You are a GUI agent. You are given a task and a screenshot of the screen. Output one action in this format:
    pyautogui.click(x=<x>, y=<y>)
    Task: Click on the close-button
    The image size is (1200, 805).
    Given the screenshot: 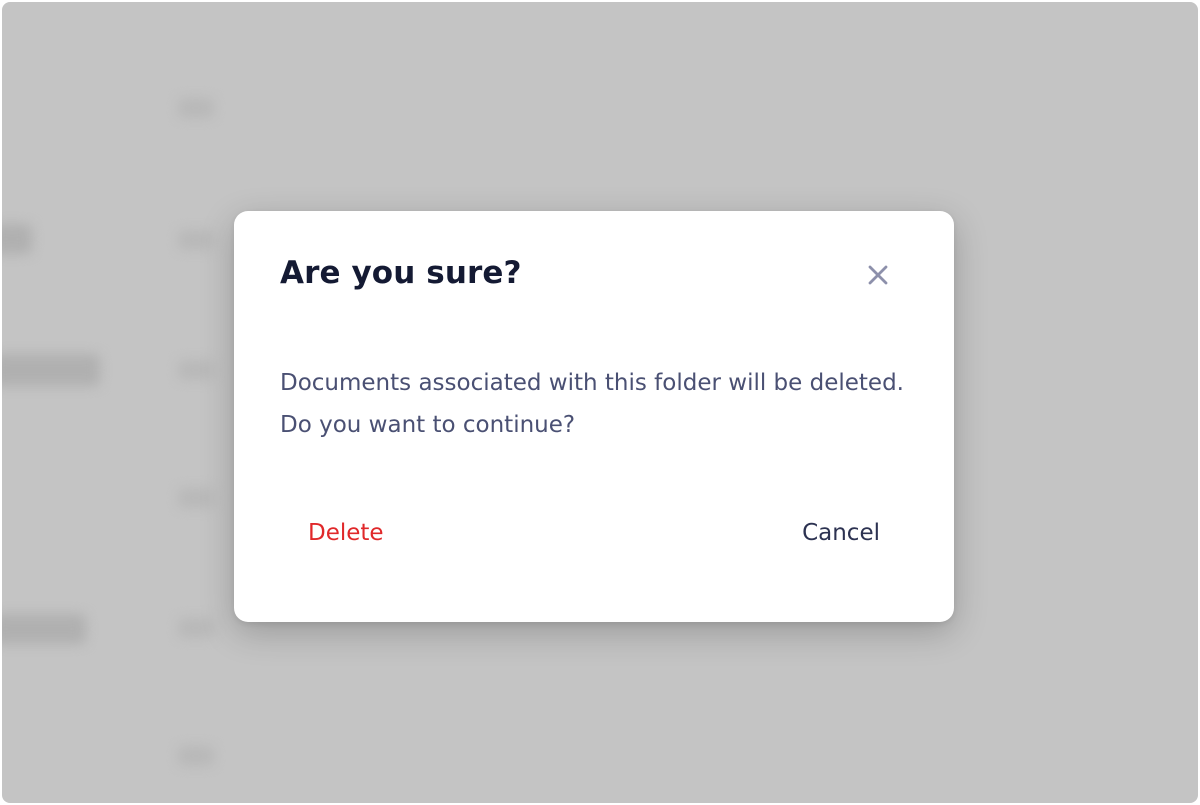 What is the action you would take?
    pyautogui.click(x=878, y=277)
    